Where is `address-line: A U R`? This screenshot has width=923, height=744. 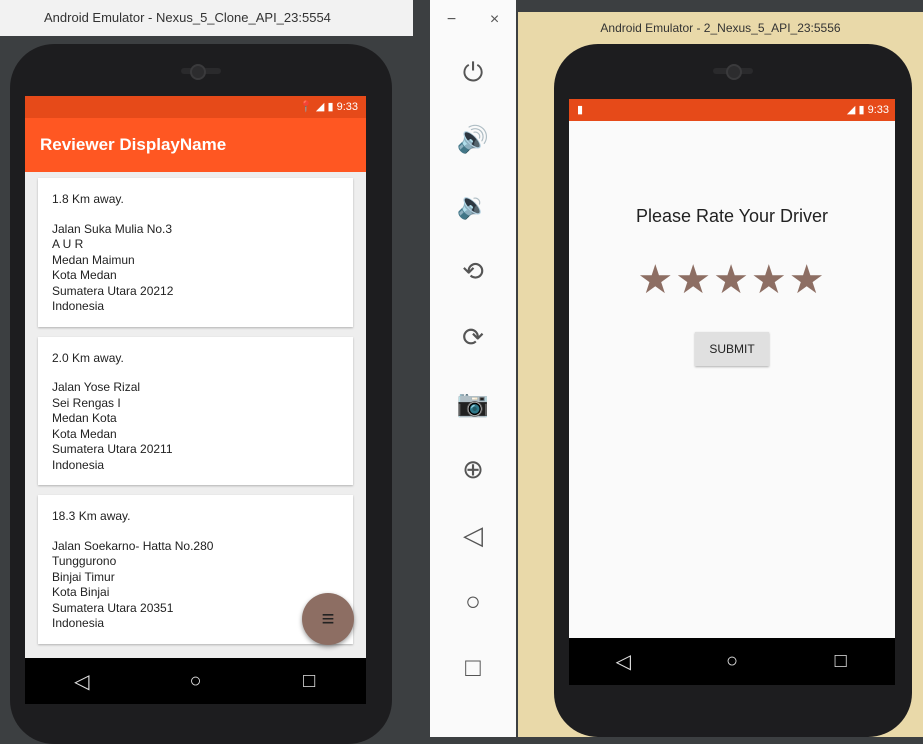 address-line: A U R is located at coordinates (68, 244).